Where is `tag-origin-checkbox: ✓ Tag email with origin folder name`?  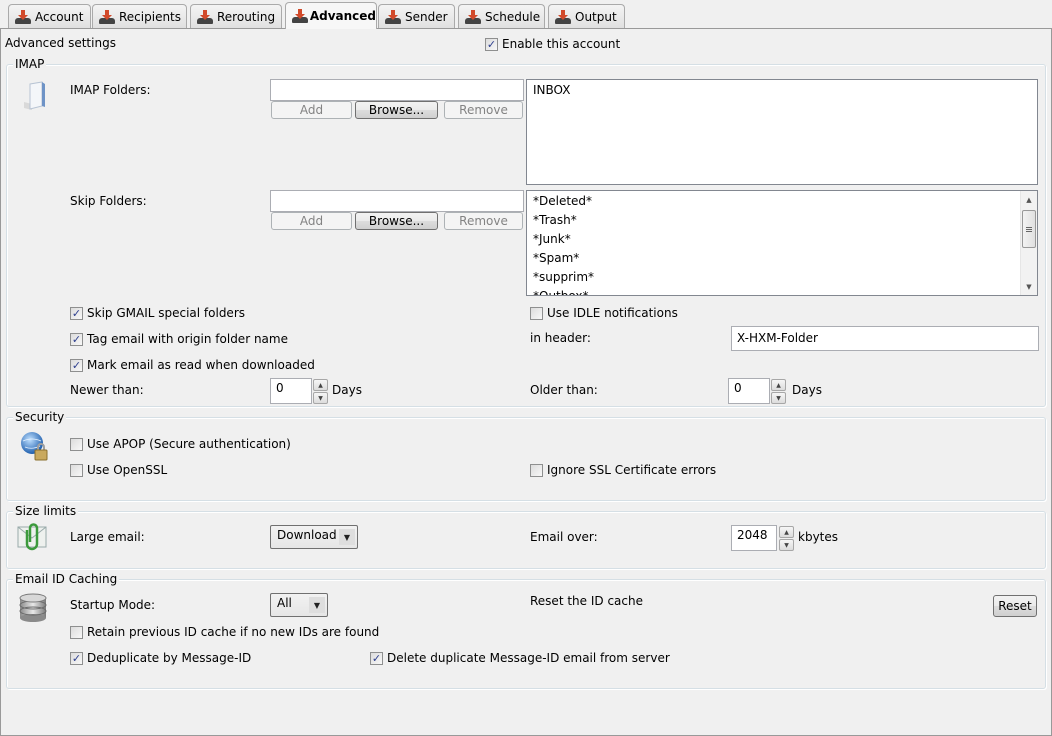
tag-origin-checkbox: ✓ Tag email with origin folder name is located at coordinates (179, 339).